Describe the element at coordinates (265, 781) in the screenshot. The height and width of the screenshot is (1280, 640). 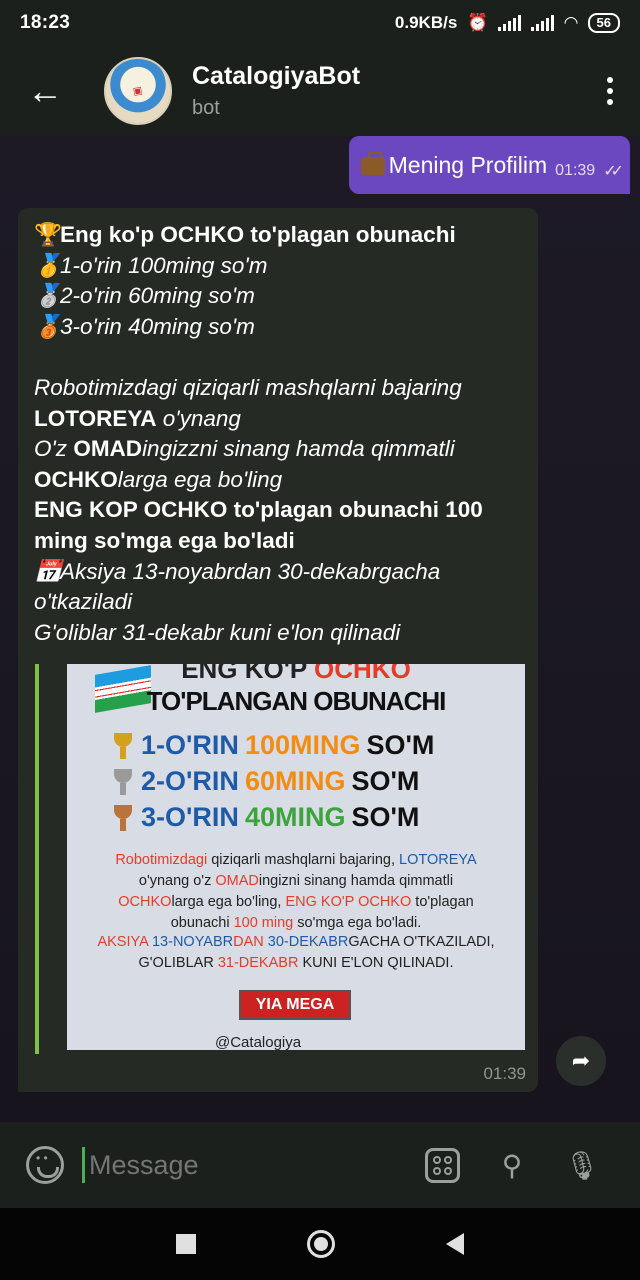
I see `poster-prize-row: 2-O'RIN 60MING SO'M` at that location.